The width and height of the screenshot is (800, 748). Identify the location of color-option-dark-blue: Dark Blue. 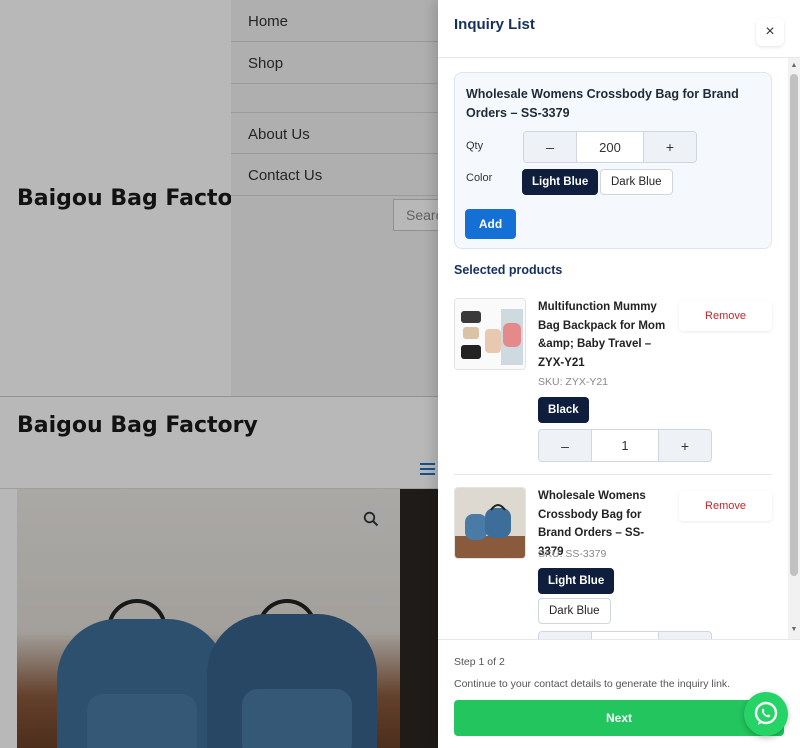
(636, 182).